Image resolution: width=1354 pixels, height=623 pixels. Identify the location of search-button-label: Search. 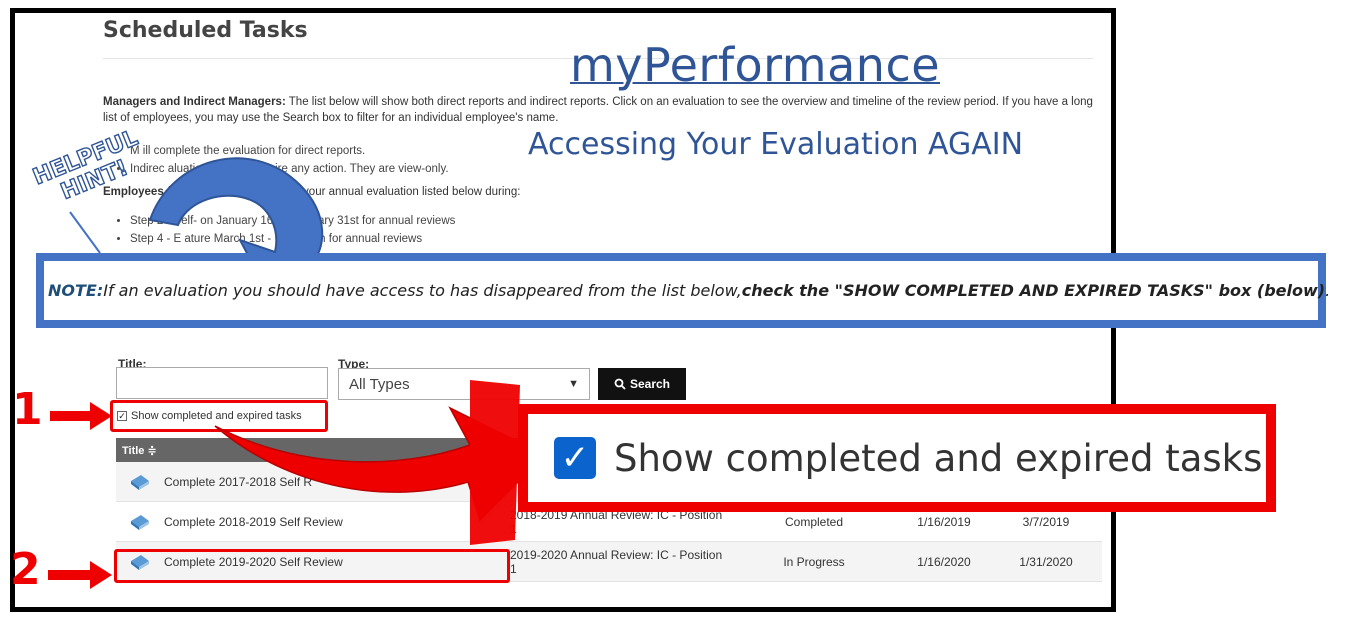
(650, 384).